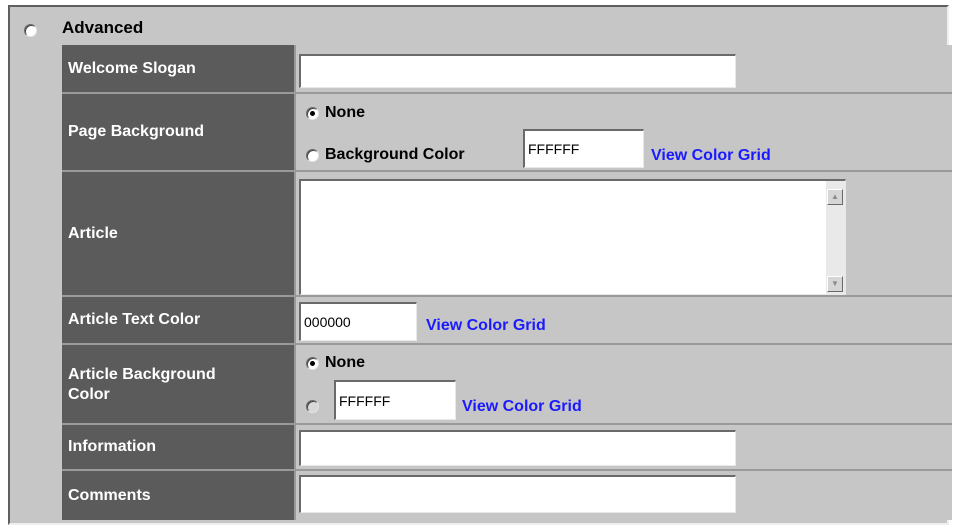  What do you see at coordinates (312, 363) in the screenshot?
I see `article-background-none-radio` at bounding box center [312, 363].